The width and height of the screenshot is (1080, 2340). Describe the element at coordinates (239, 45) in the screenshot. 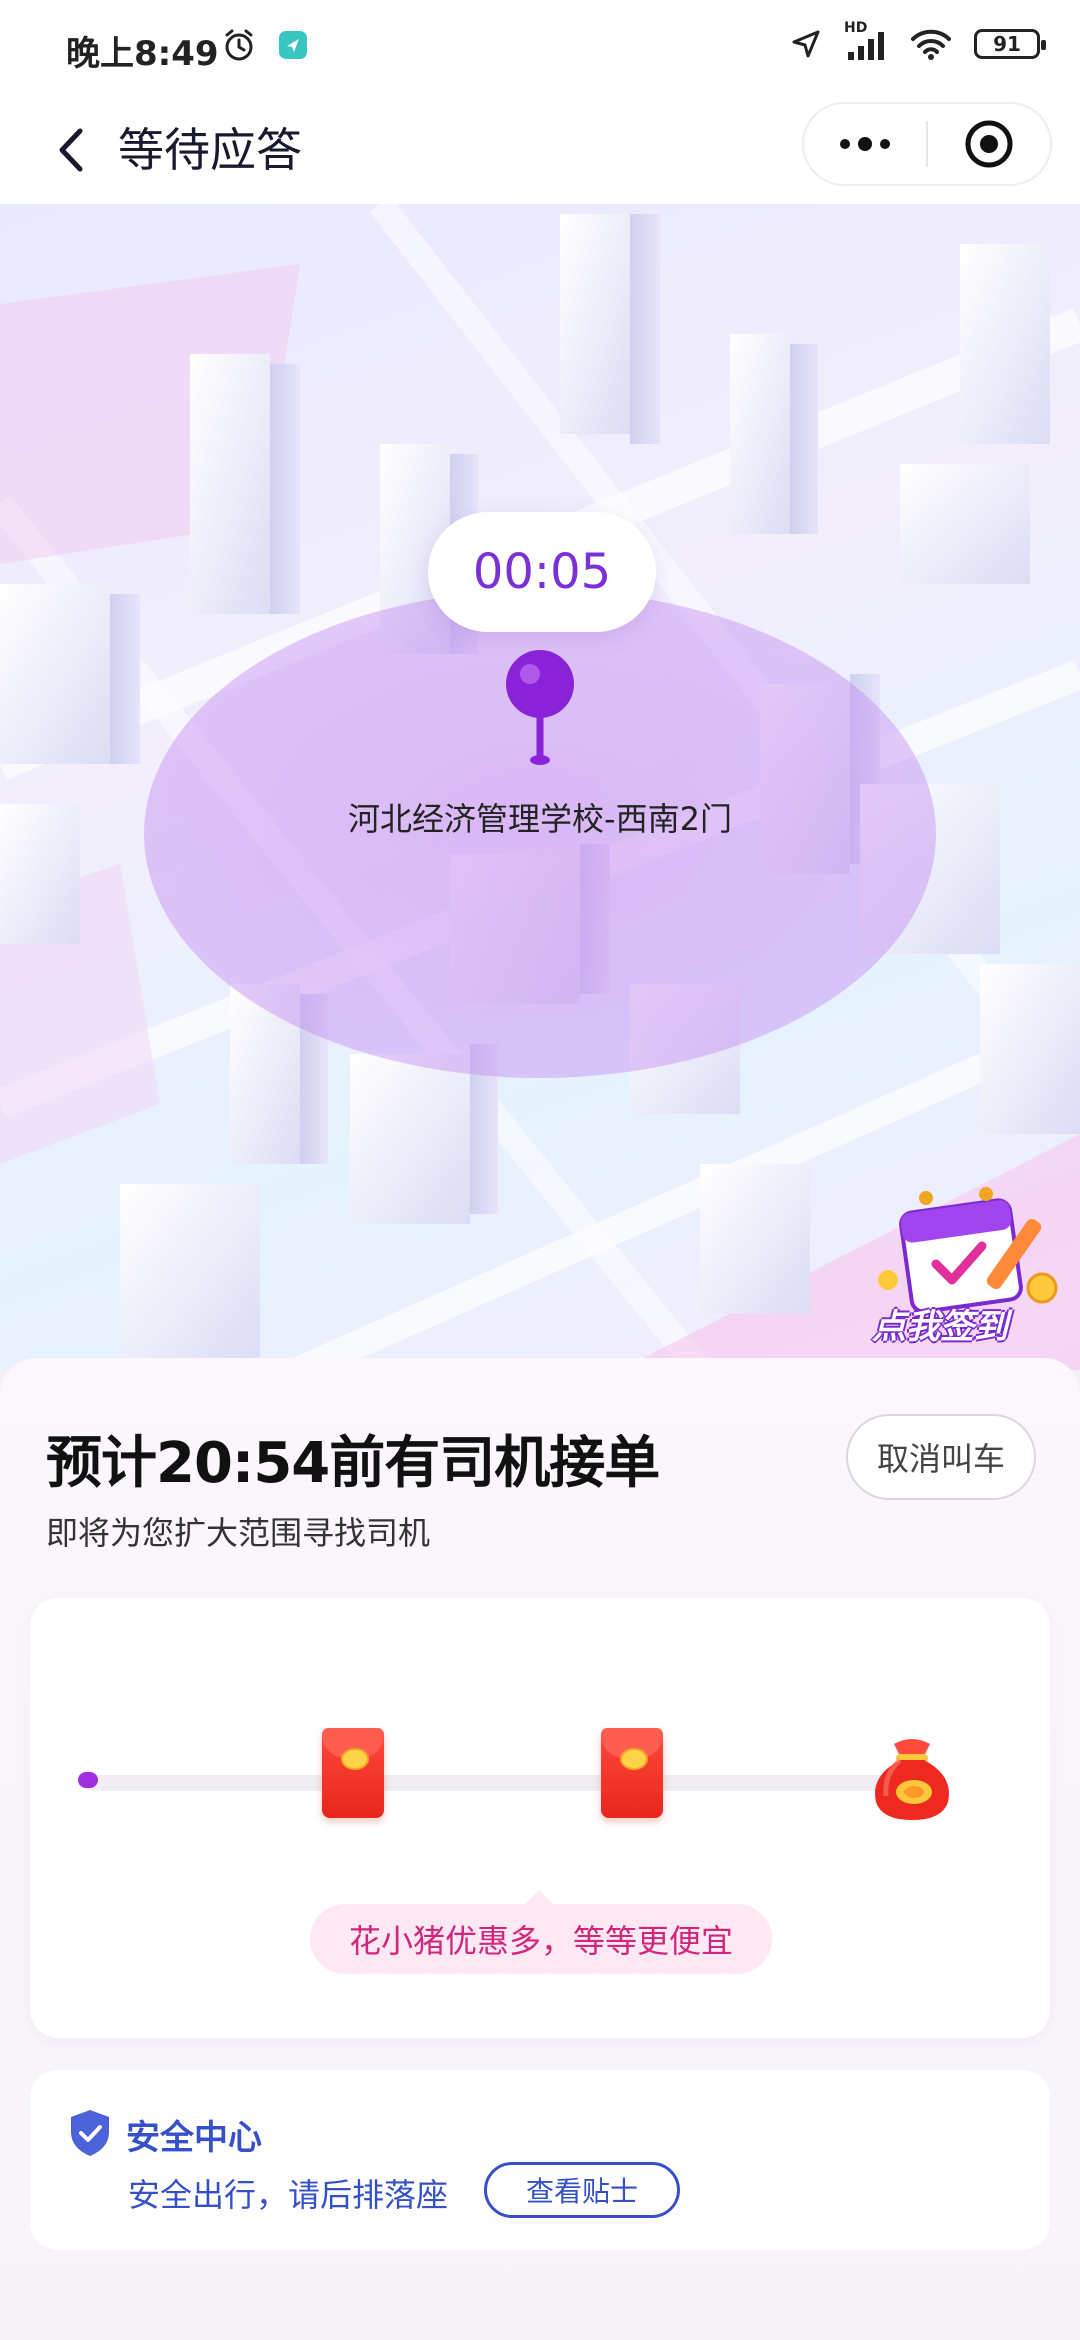

I see `alarm-icon` at that location.